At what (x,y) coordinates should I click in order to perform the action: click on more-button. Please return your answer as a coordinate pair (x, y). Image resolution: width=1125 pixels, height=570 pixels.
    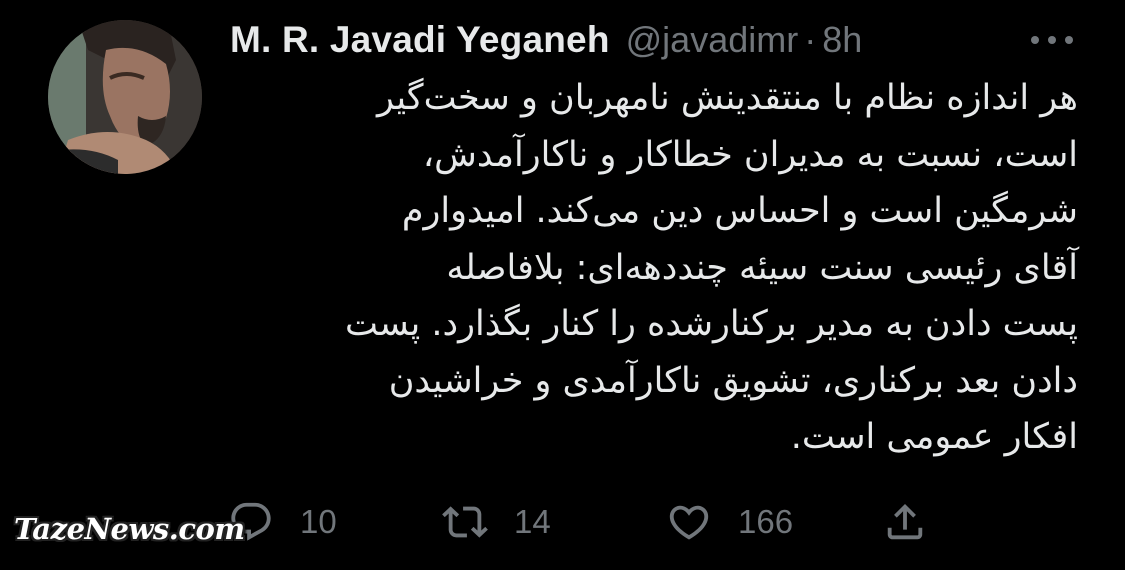
    Looking at the image, I should click on (1052, 40).